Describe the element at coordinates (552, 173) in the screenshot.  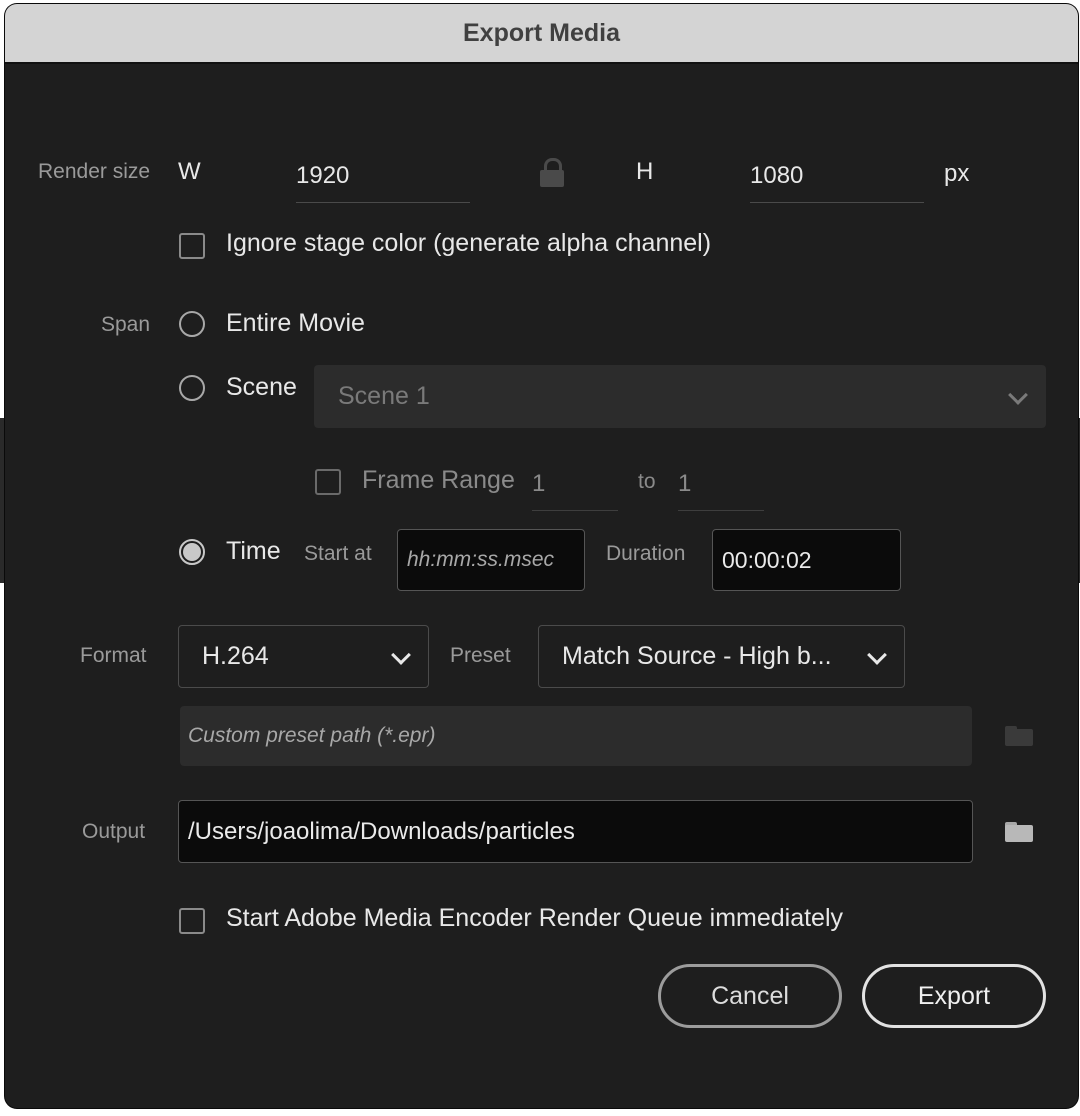
I see `lock-icon` at that location.